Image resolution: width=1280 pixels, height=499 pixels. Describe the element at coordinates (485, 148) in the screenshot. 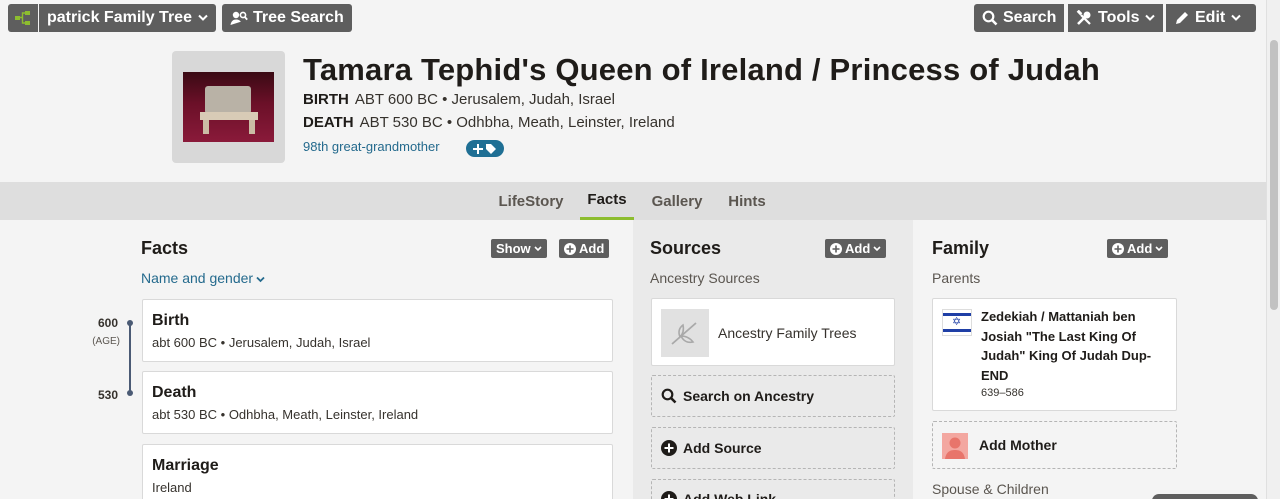

I see `add-tag-button` at that location.